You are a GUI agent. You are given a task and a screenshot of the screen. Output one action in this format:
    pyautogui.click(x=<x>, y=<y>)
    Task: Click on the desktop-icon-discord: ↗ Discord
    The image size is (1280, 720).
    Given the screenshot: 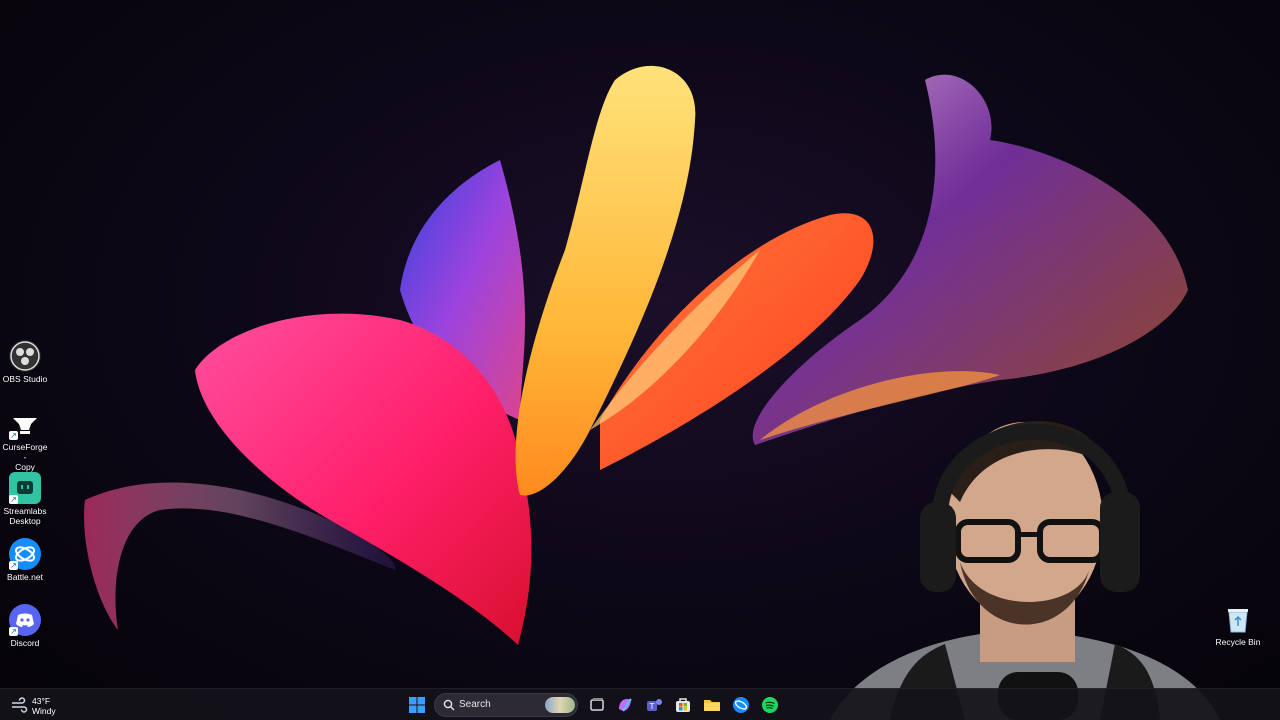 What is the action you would take?
    pyautogui.click(x=25, y=626)
    